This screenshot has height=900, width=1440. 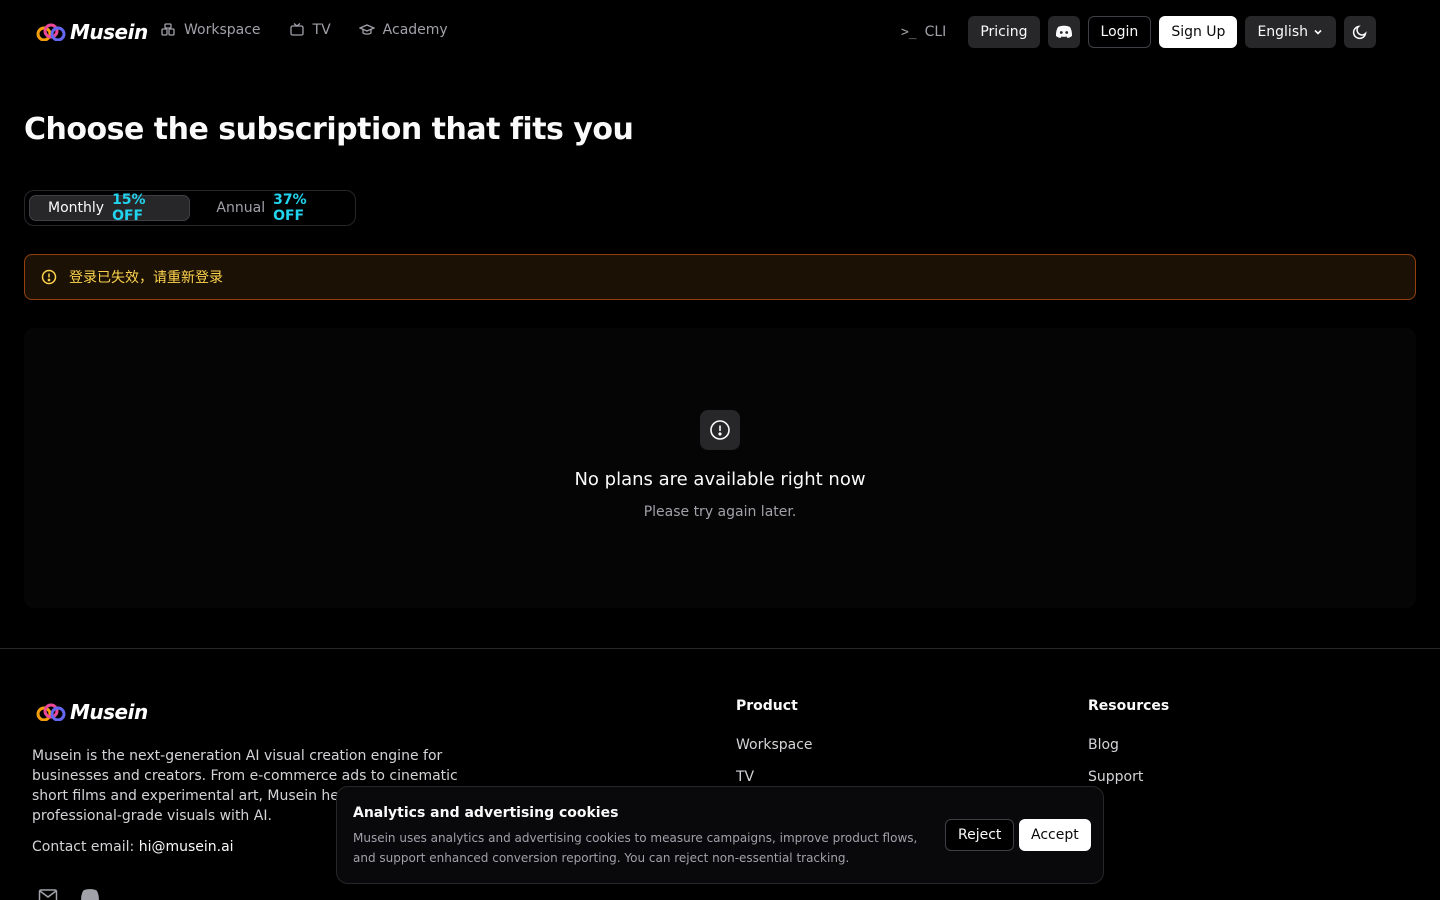 What do you see at coordinates (109, 712) in the screenshot?
I see `footer-brand-name: Musein` at bounding box center [109, 712].